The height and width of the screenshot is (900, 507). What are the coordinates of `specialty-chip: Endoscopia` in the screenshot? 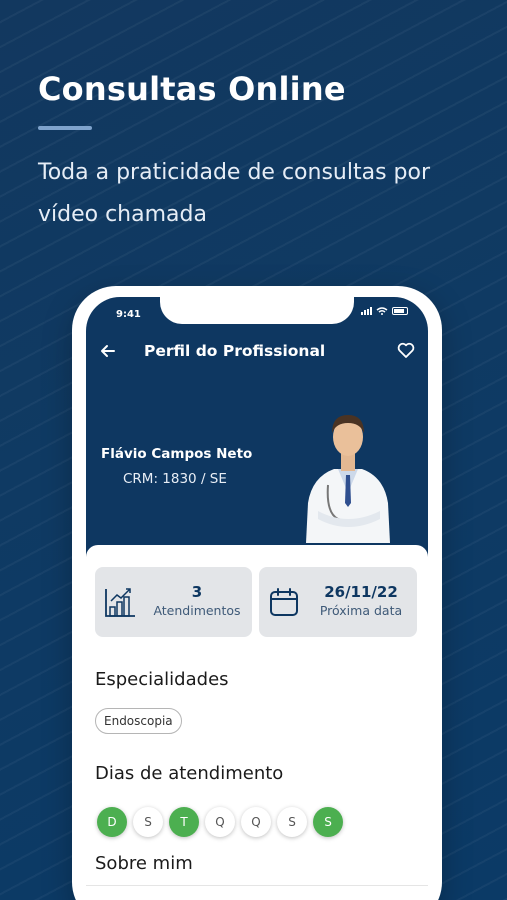 It's located at (138, 721).